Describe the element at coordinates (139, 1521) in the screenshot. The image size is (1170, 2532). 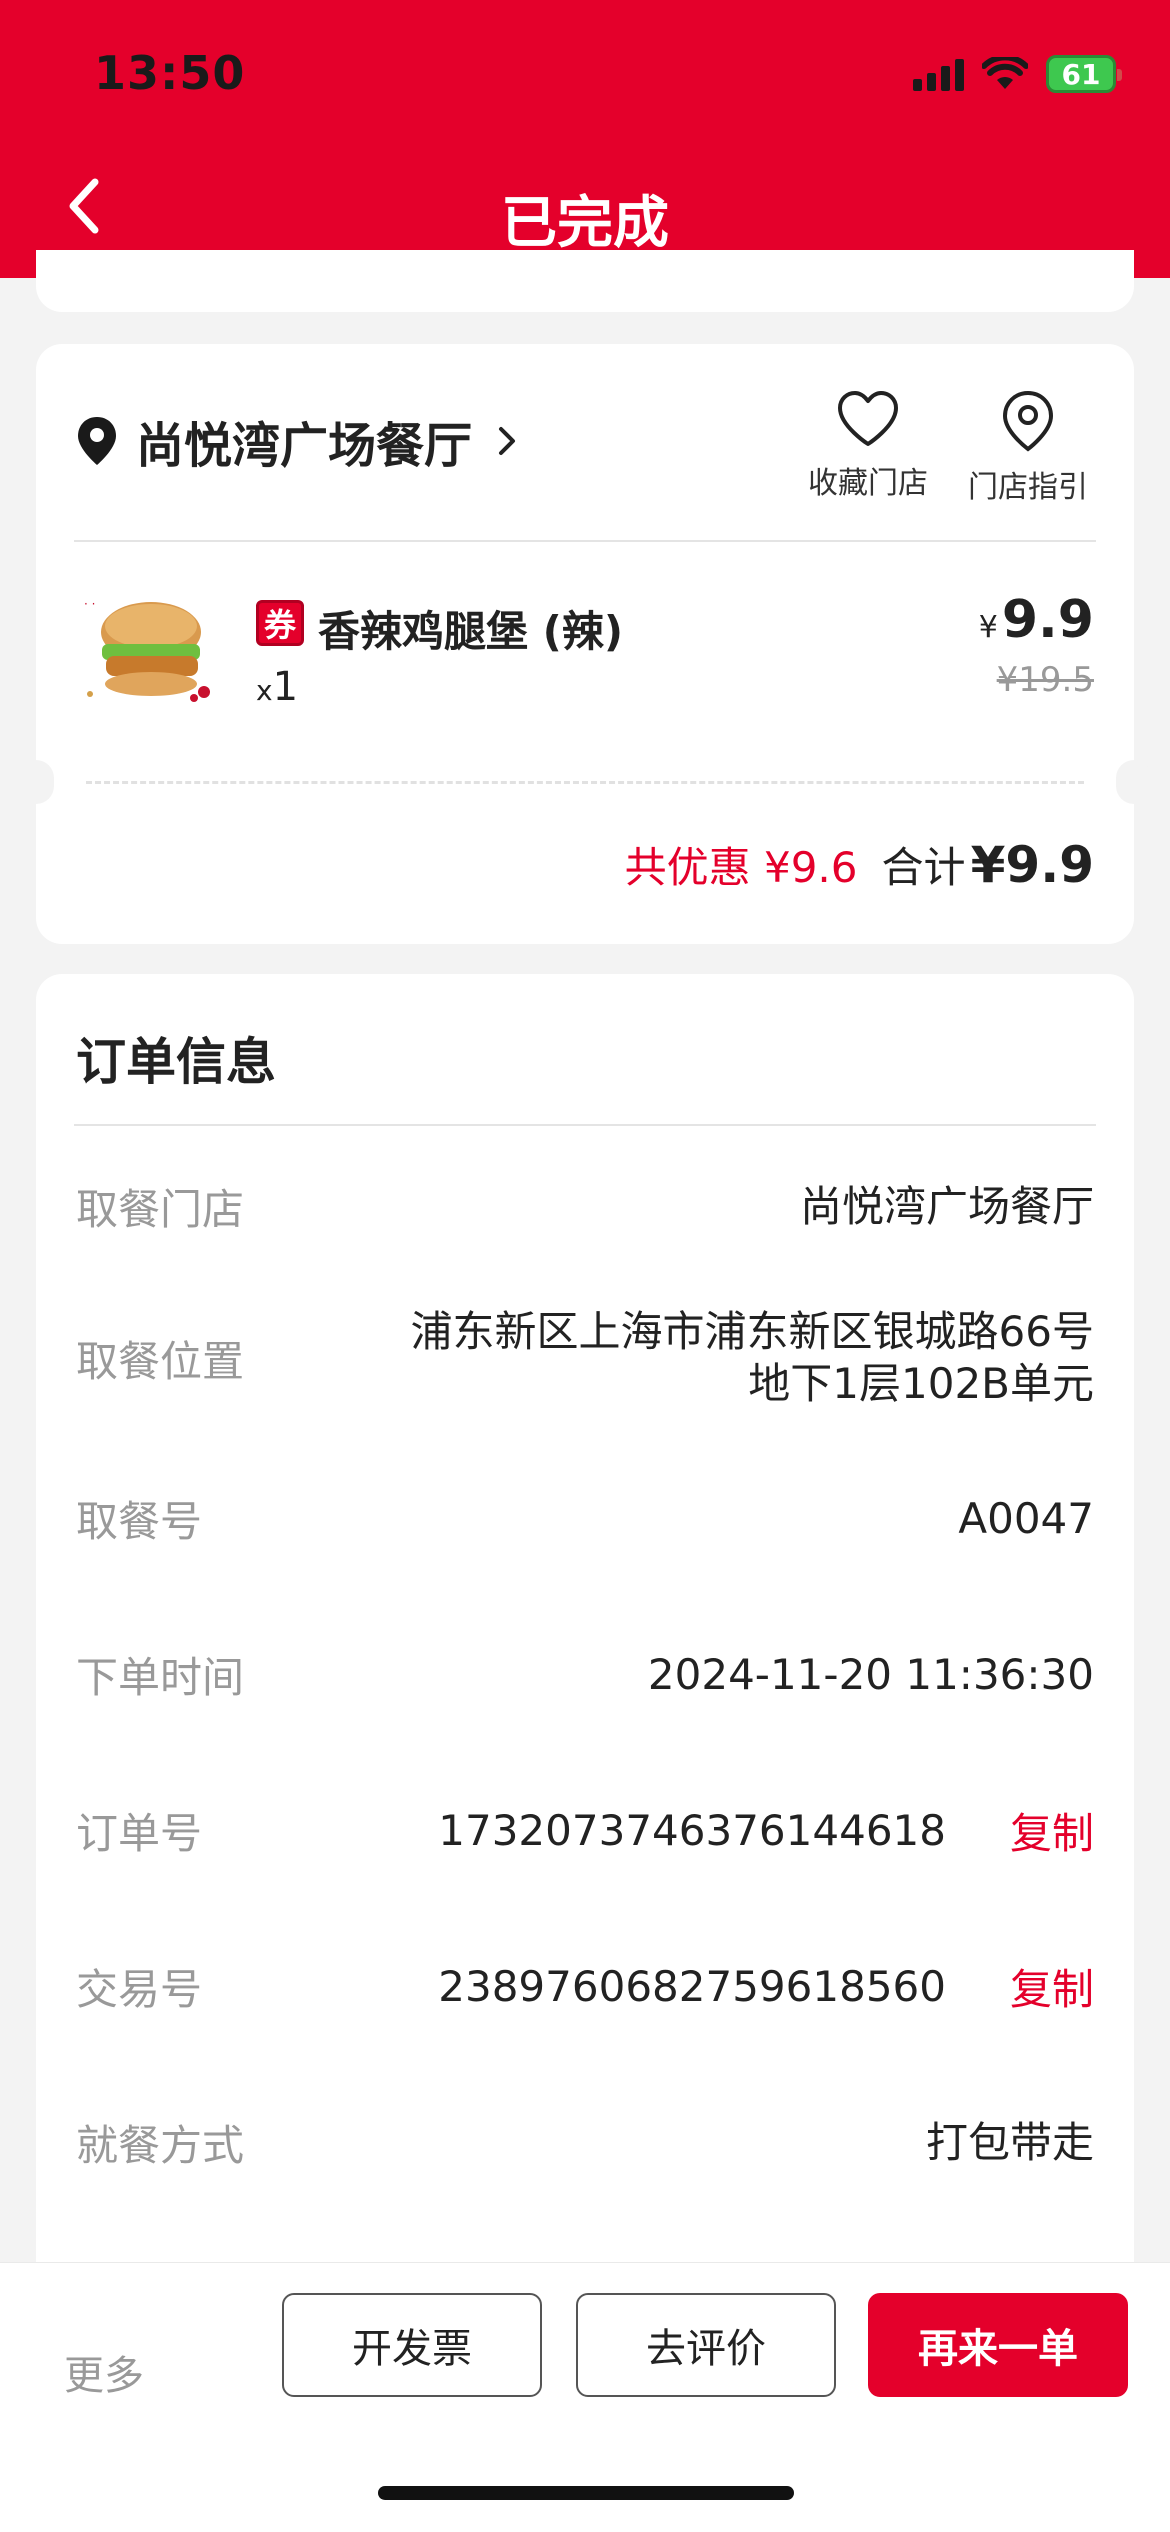
I see `info-label: 取餐号` at that location.